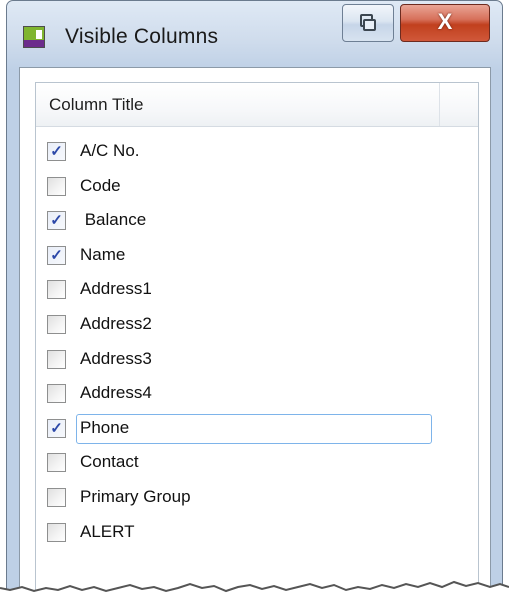 This screenshot has width=509, height=610. Describe the element at coordinates (135, 496) in the screenshot. I see `column-label: Primary Group` at that location.